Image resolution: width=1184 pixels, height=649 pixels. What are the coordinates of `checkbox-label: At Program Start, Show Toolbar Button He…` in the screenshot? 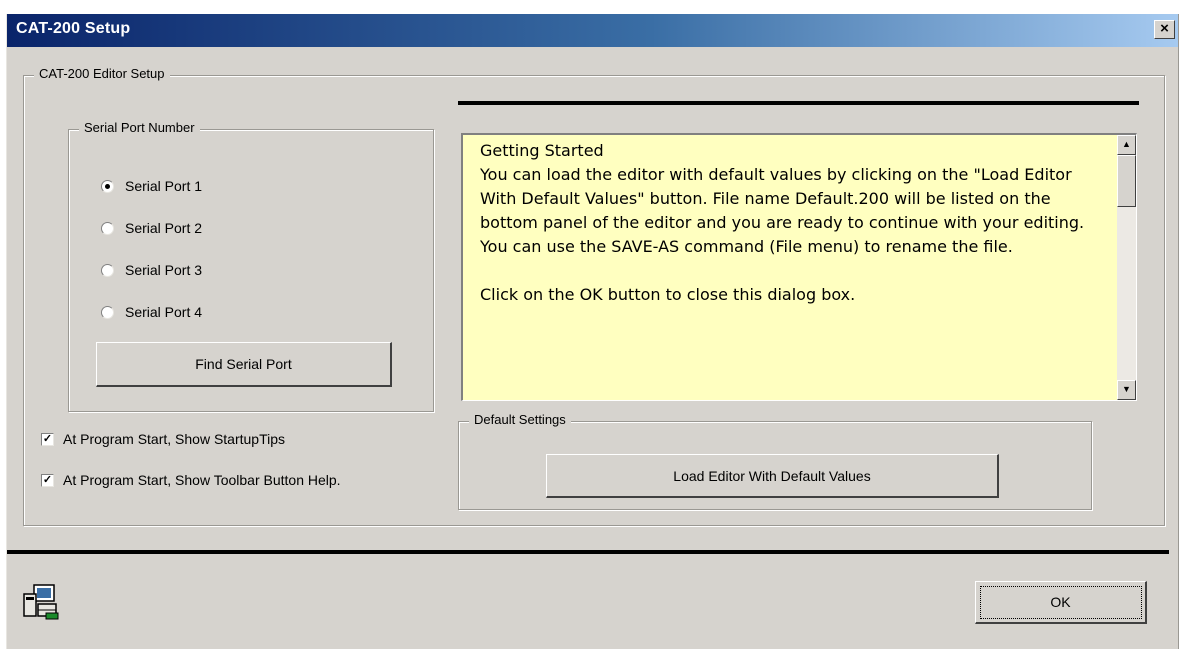 It's located at (202, 480).